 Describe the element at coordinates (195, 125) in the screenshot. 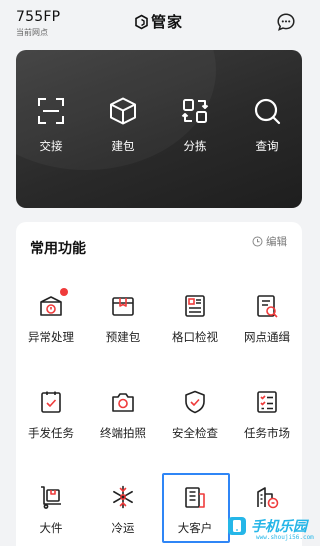

I see `sorting-action: 分拣` at that location.